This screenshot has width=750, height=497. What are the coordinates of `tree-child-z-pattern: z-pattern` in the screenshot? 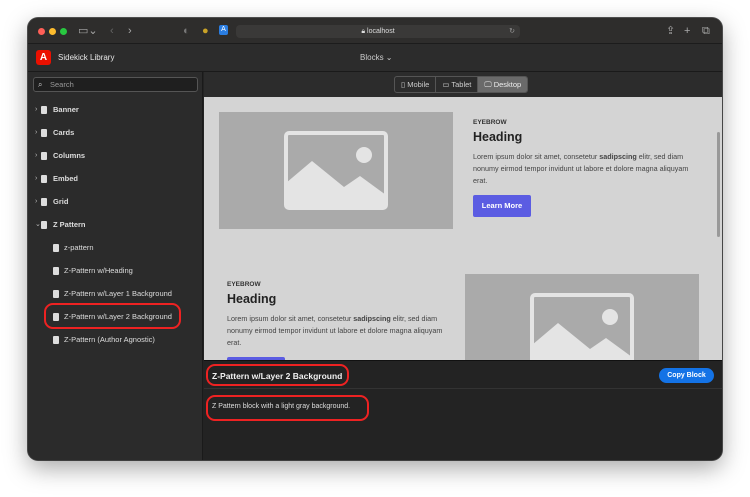 It's located at (115, 248).